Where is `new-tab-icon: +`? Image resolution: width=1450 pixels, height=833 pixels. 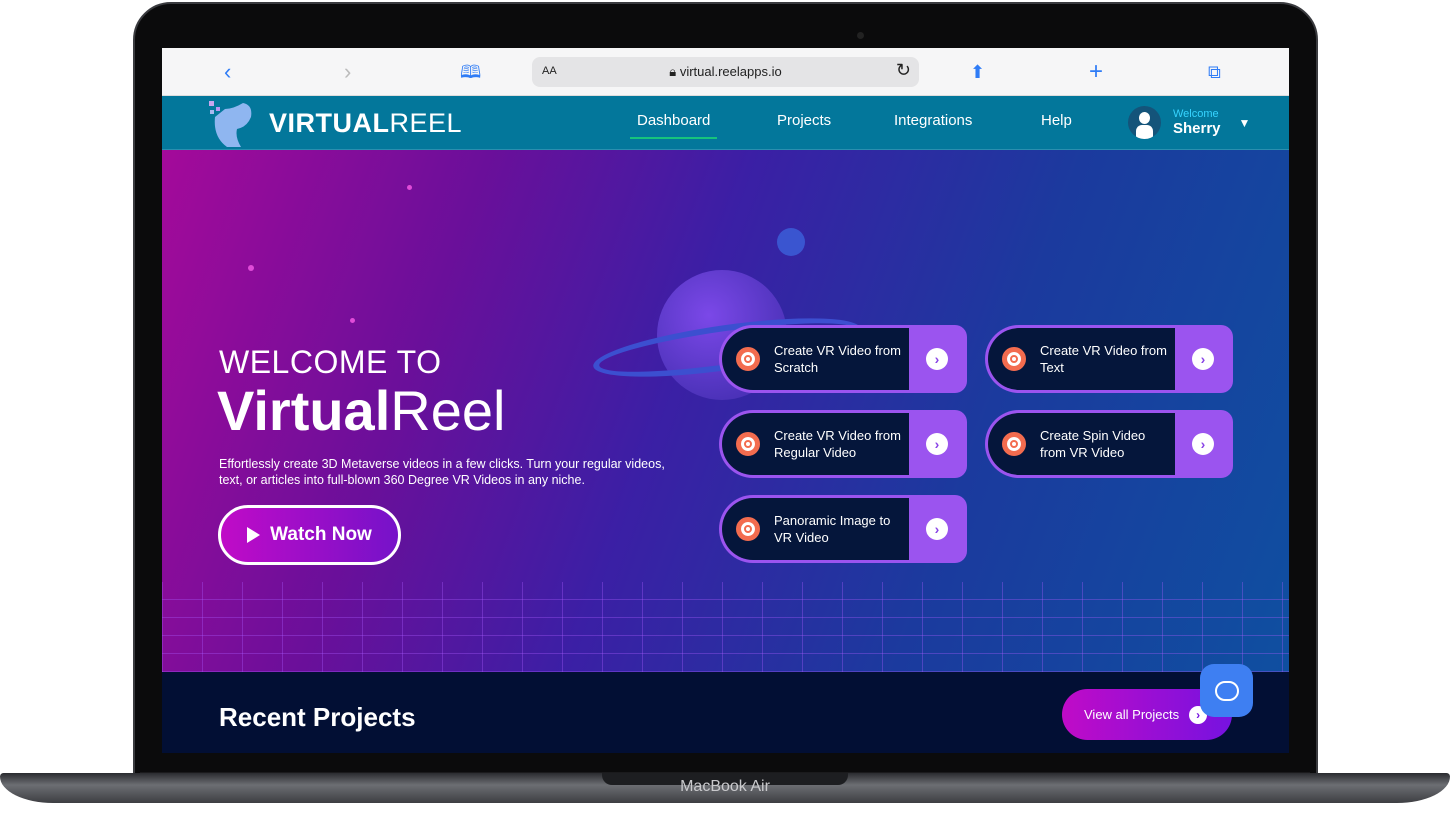
new-tab-icon: + is located at coordinates (1096, 72).